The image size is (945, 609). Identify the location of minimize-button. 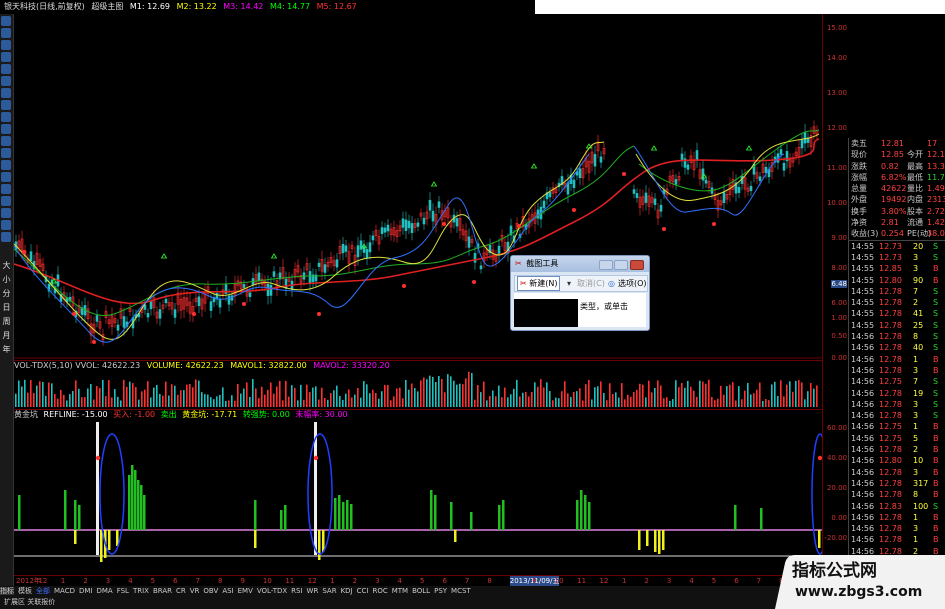
(606, 265).